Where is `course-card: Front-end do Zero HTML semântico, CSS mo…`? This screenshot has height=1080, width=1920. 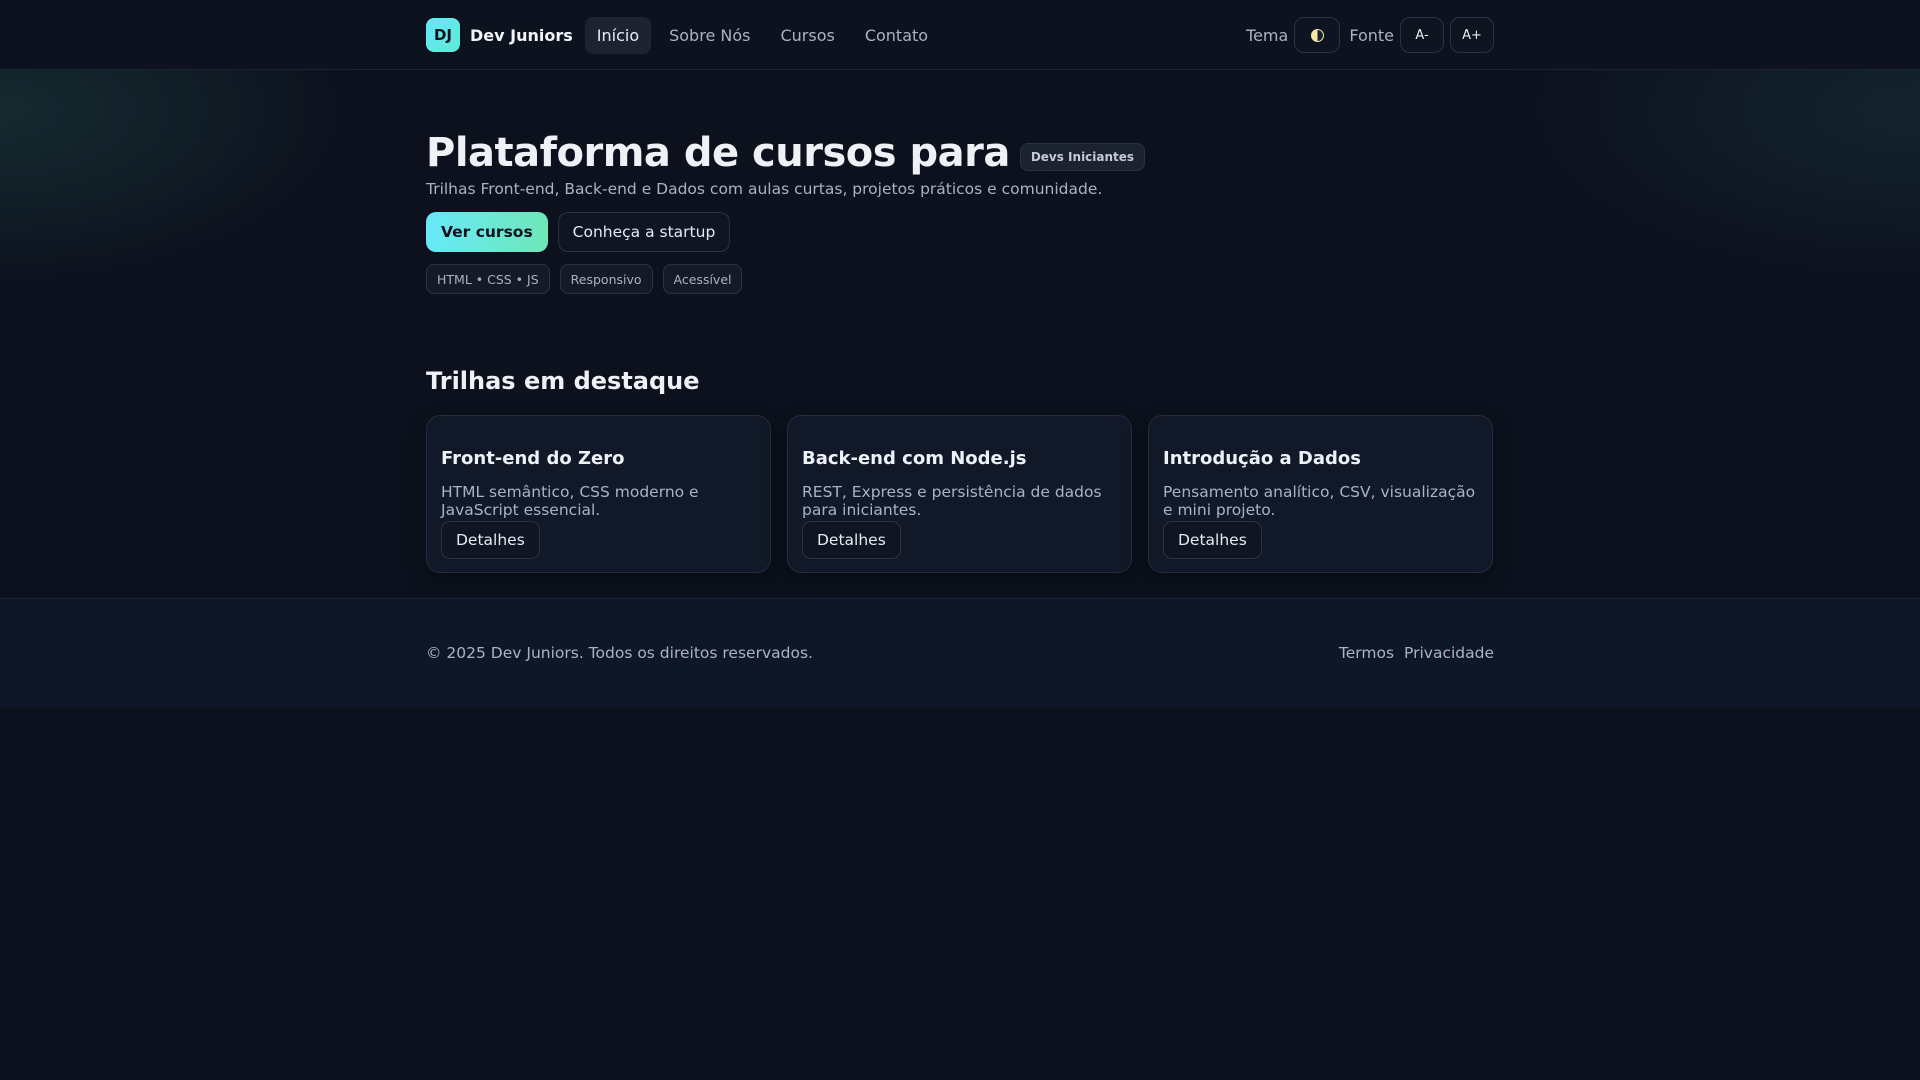
course-card: Front-end do Zero HTML semântico, CSS mo… is located at coordinates (598, 494).